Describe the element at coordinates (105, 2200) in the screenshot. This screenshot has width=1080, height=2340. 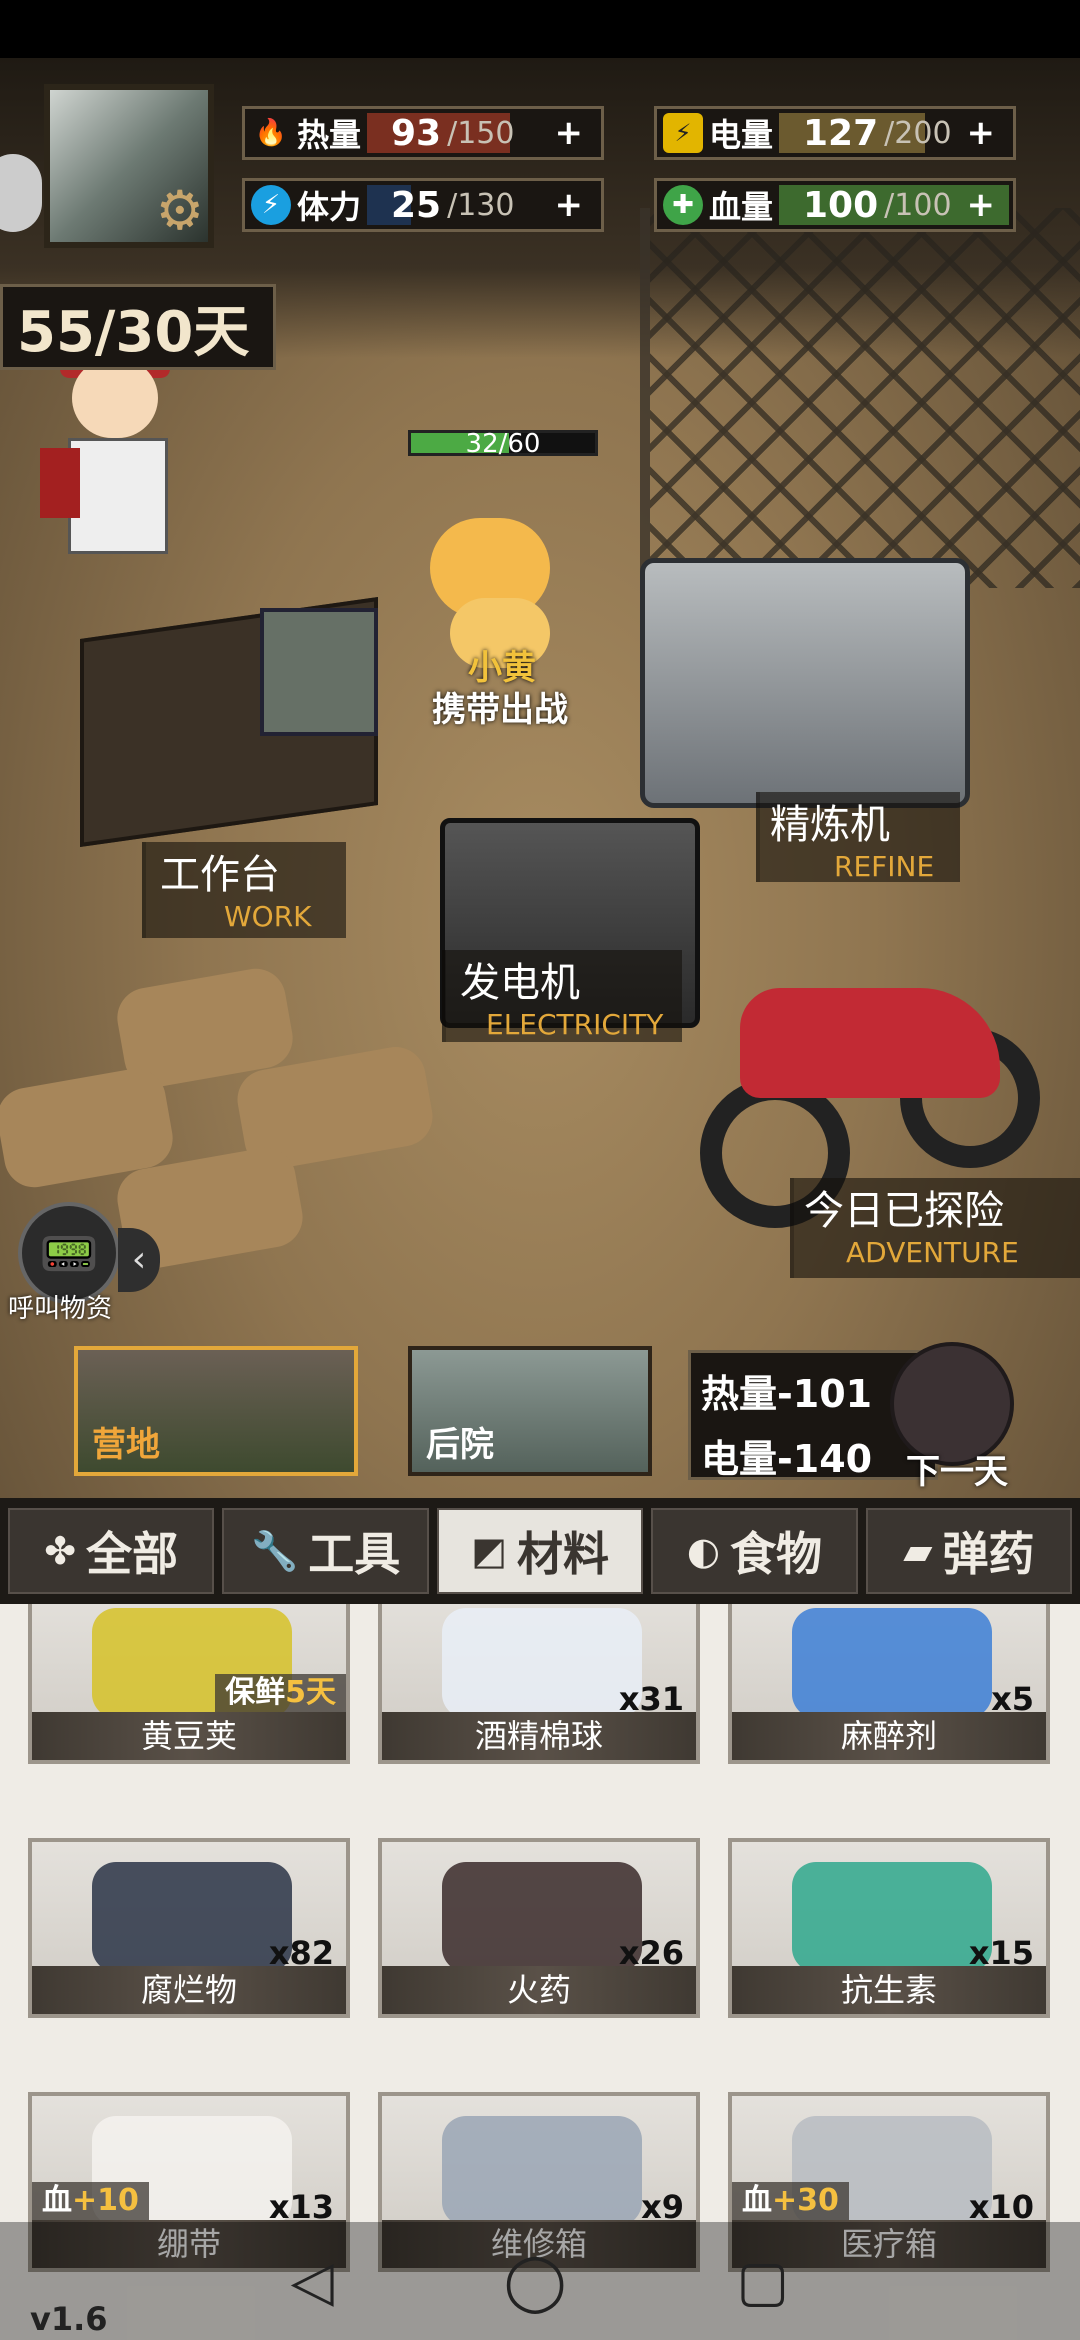
I see `item-tag-value: +10` at that location.